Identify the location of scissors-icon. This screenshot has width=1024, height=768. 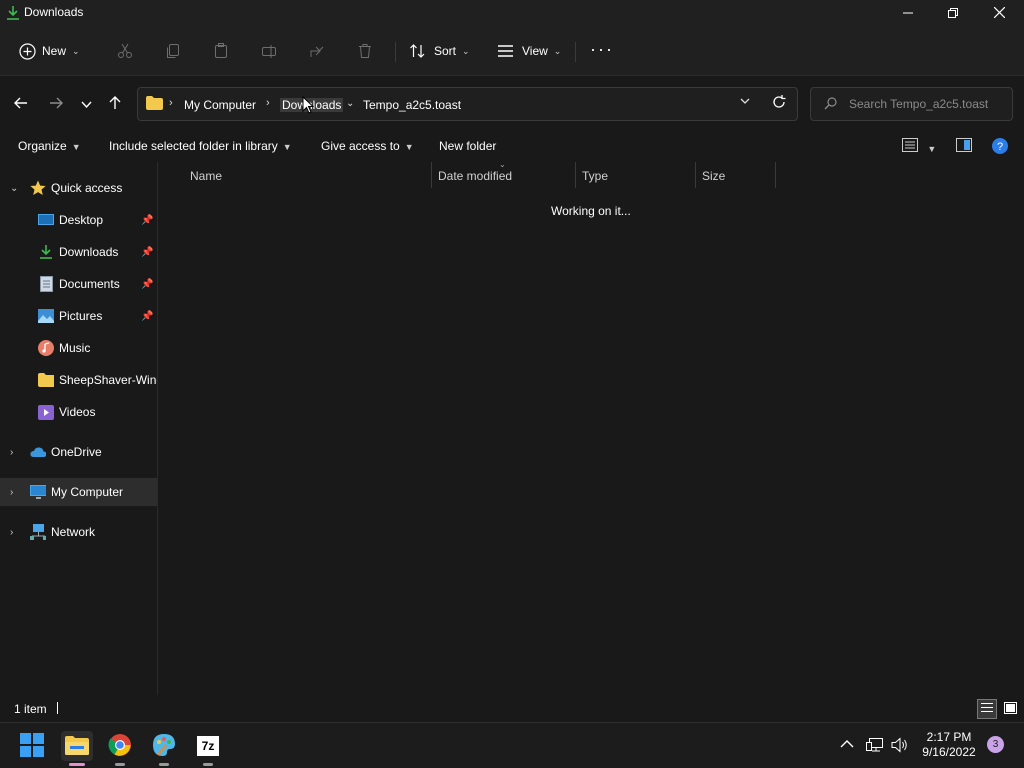
(125, 51).